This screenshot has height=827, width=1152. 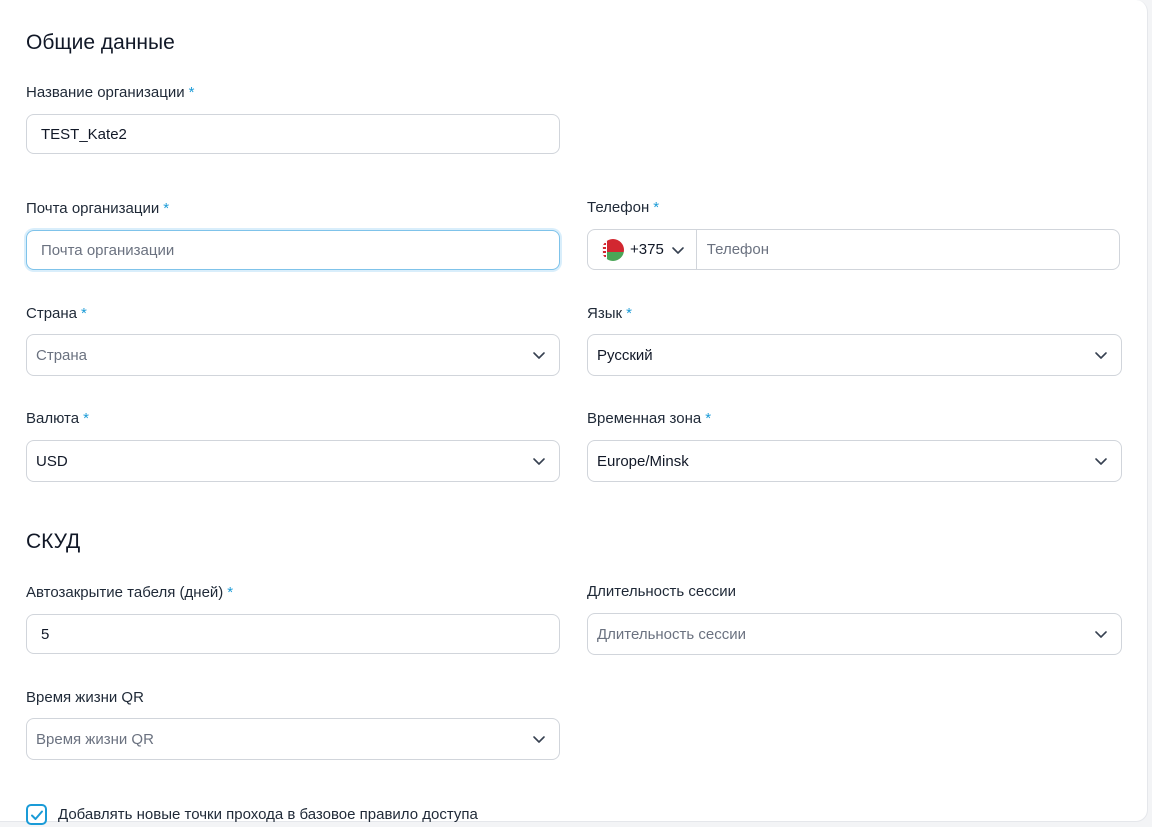 What do you see at coordinates (95, 739) in the screenshot?
I see `qr-lifetime-placeholder: Время жизни QR` at bounding box center [95, 739].